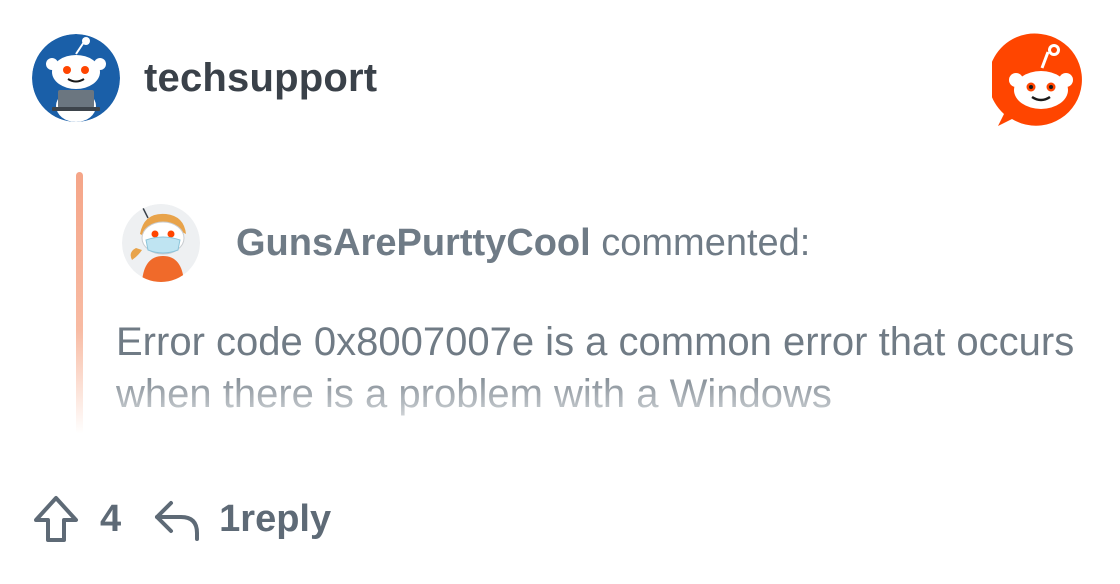  Describe the element at coordinates (56, 519) in the screenshot. I see `upvote-arrow-icon` at that location.